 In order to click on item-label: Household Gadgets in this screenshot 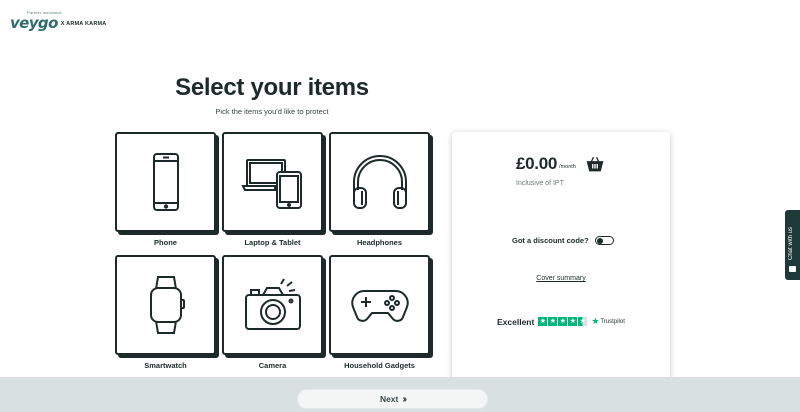, I will do `click(379, 365)`.